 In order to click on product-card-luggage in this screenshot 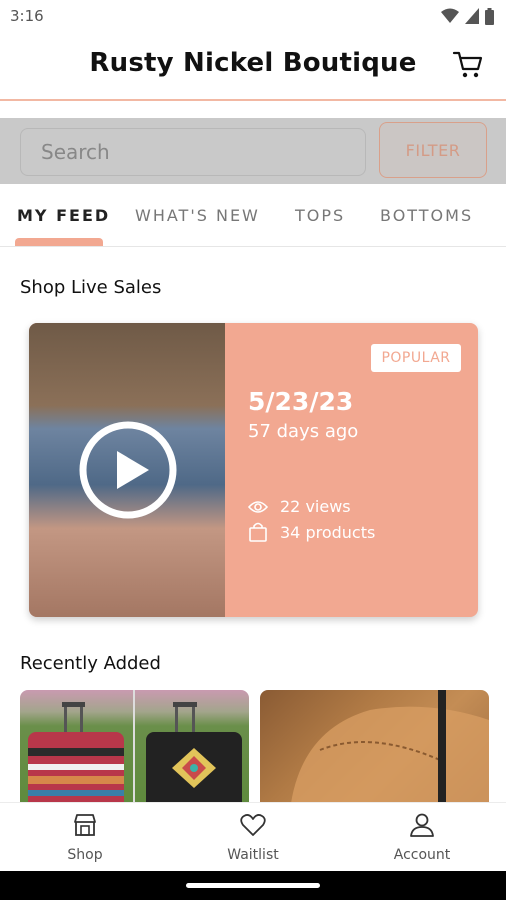, I will do `click(134, 750)`.